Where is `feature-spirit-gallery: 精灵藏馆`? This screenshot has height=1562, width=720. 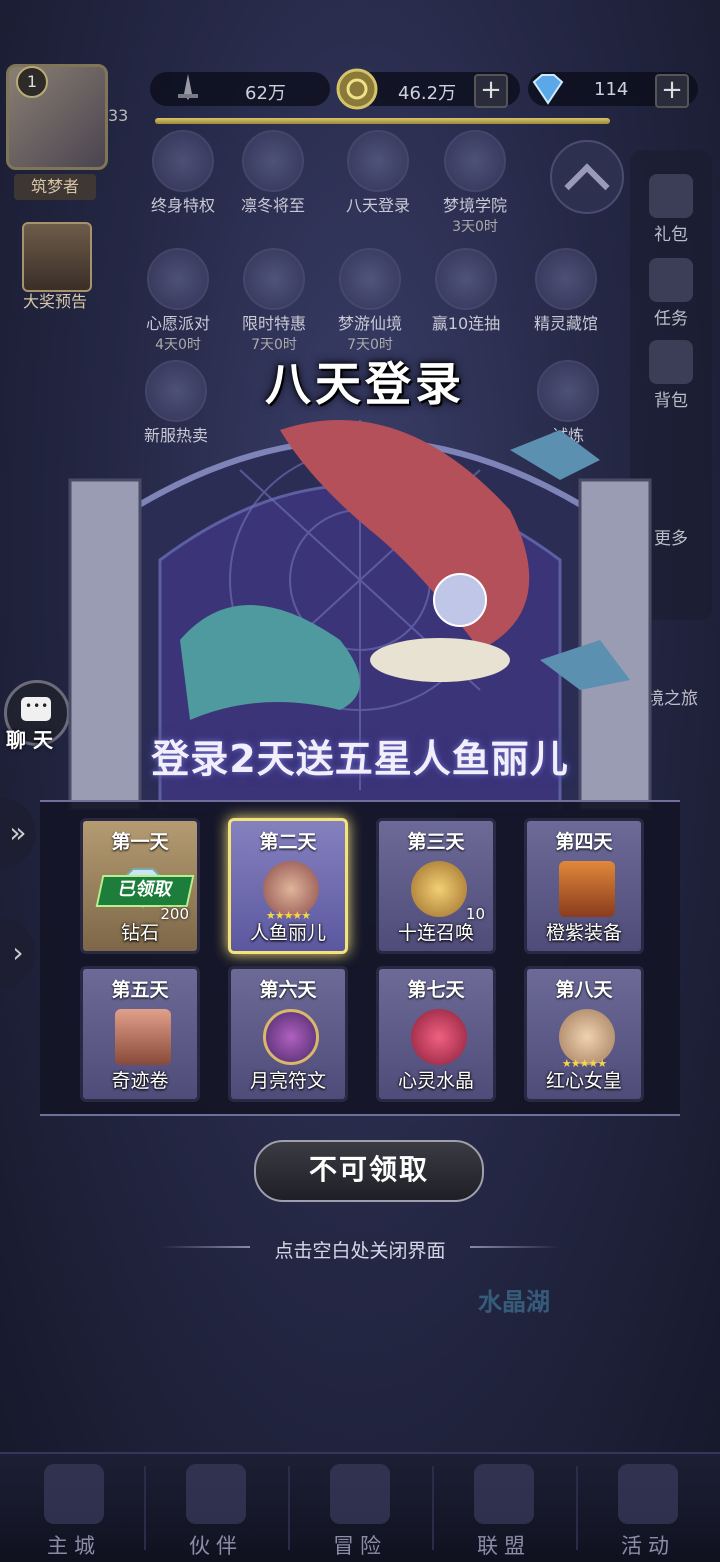
feature-spirit-gallery: 精灵藏馆 is located at coordinates (566, 291).